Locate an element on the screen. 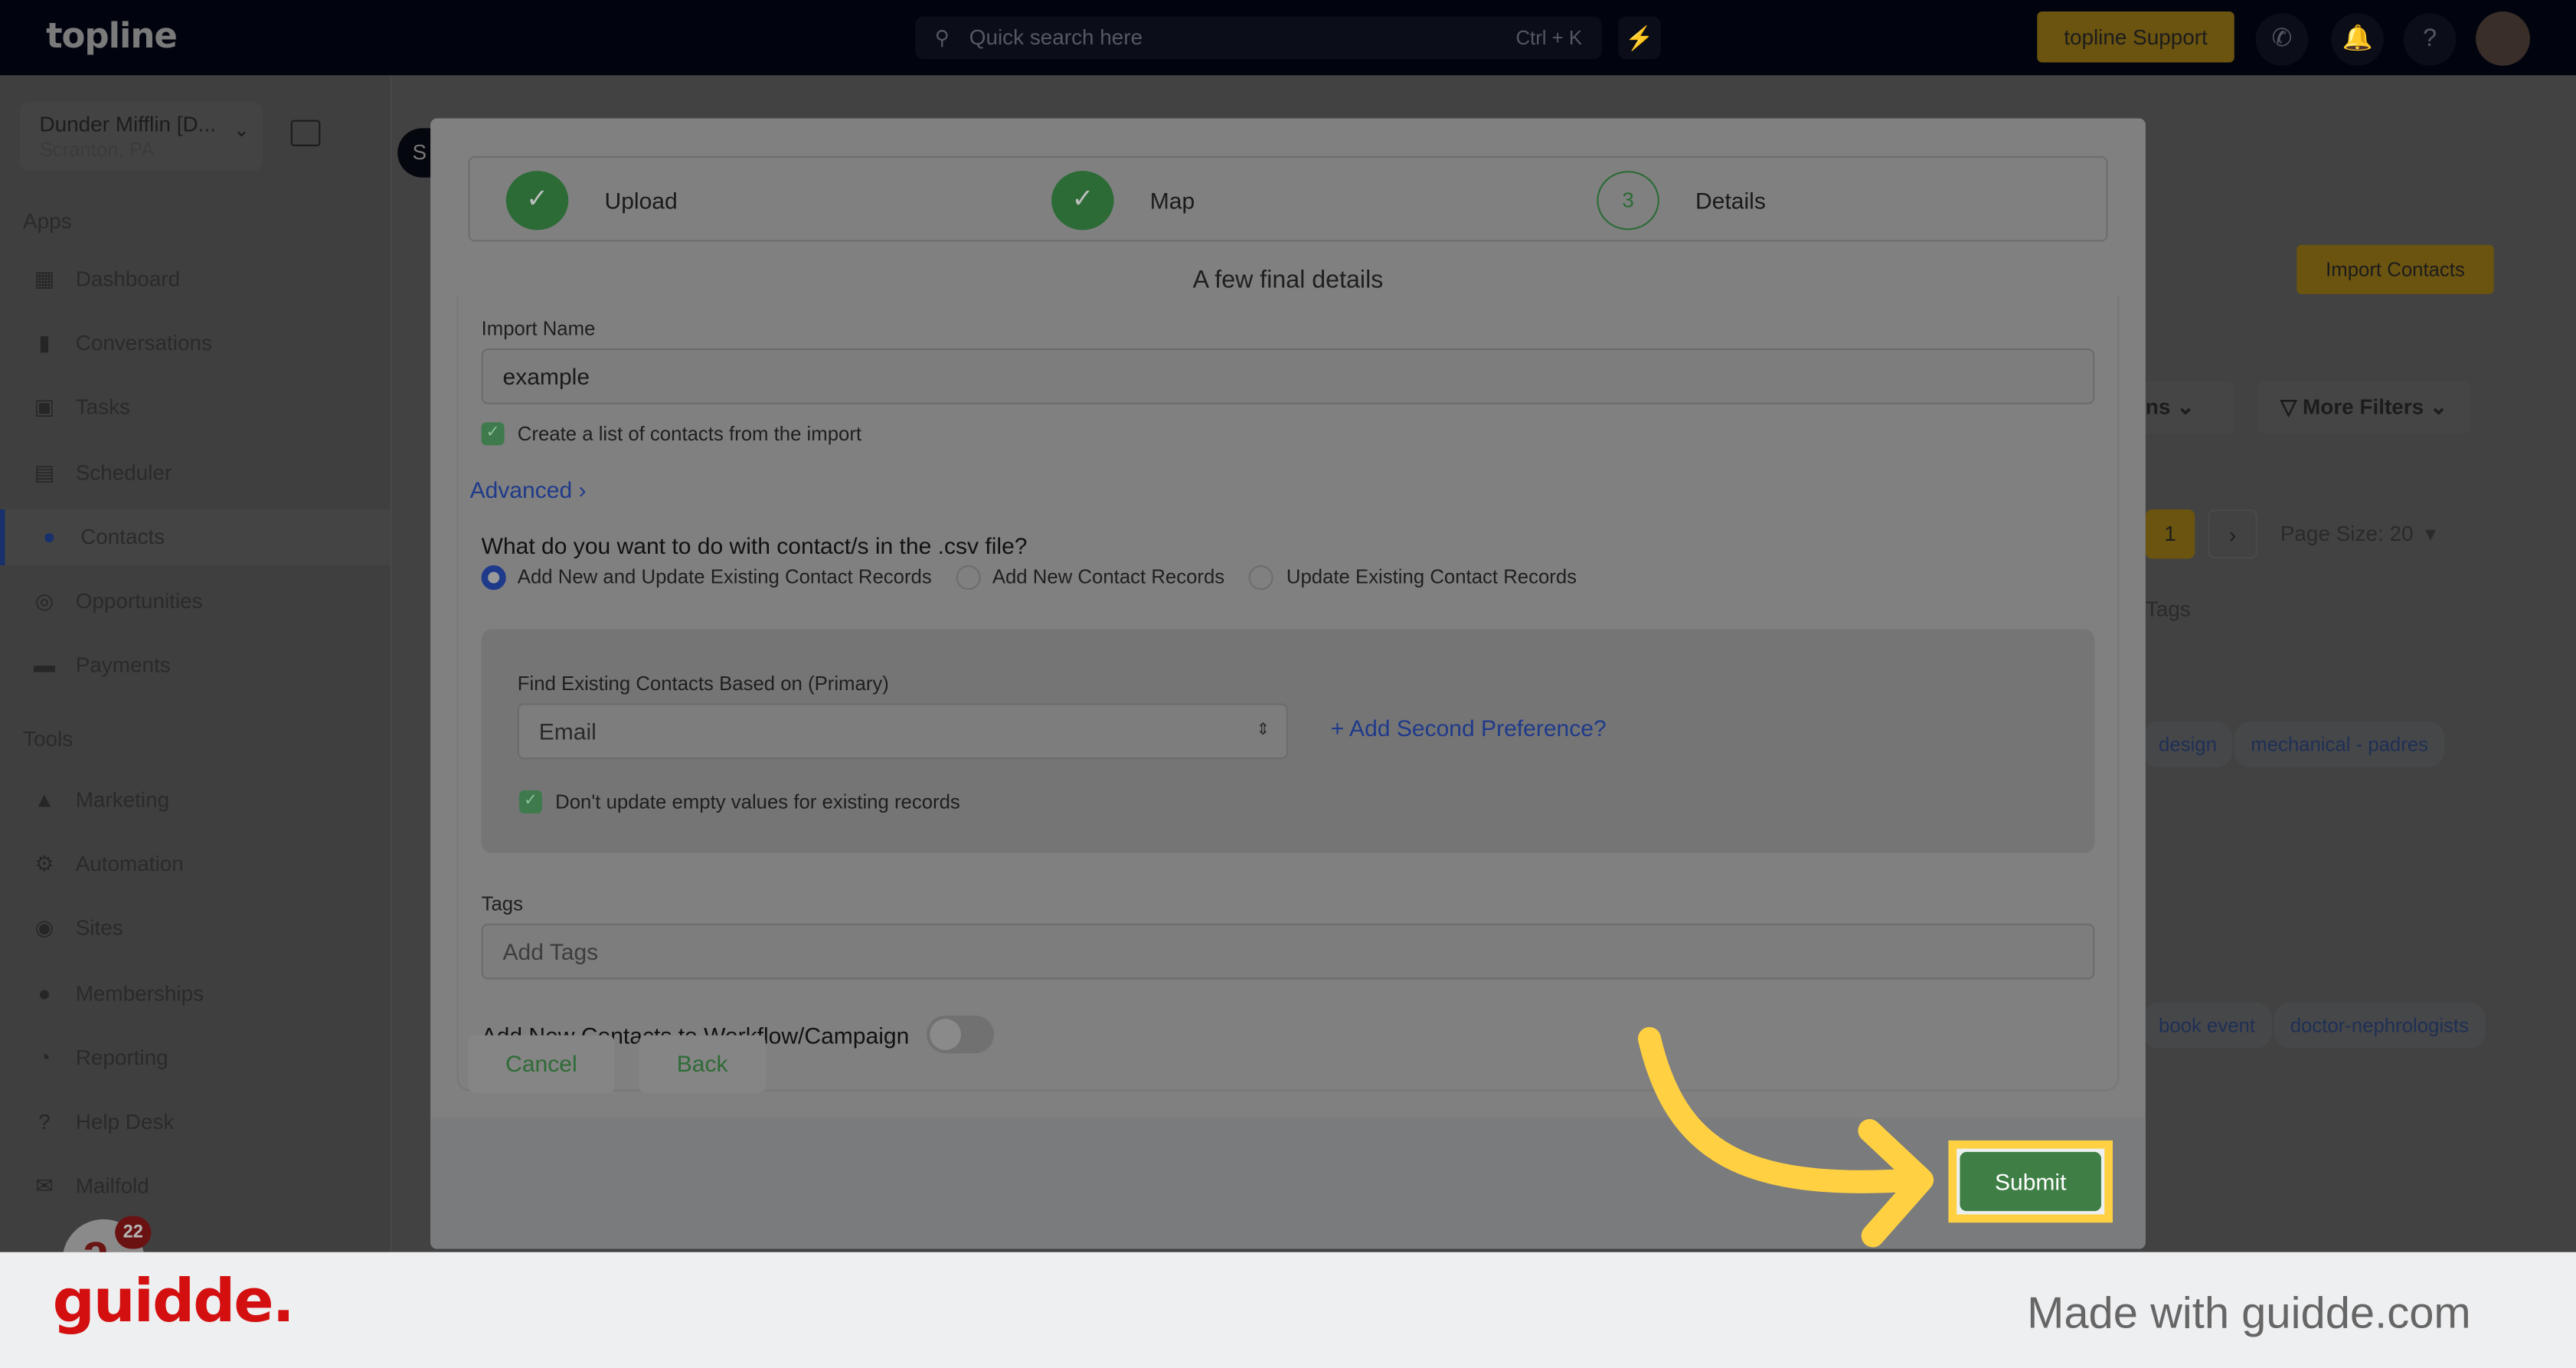 This screenshot has width=2576, height=1368. search-placeholder: Quick search here is located at coordinates (1056, 37).